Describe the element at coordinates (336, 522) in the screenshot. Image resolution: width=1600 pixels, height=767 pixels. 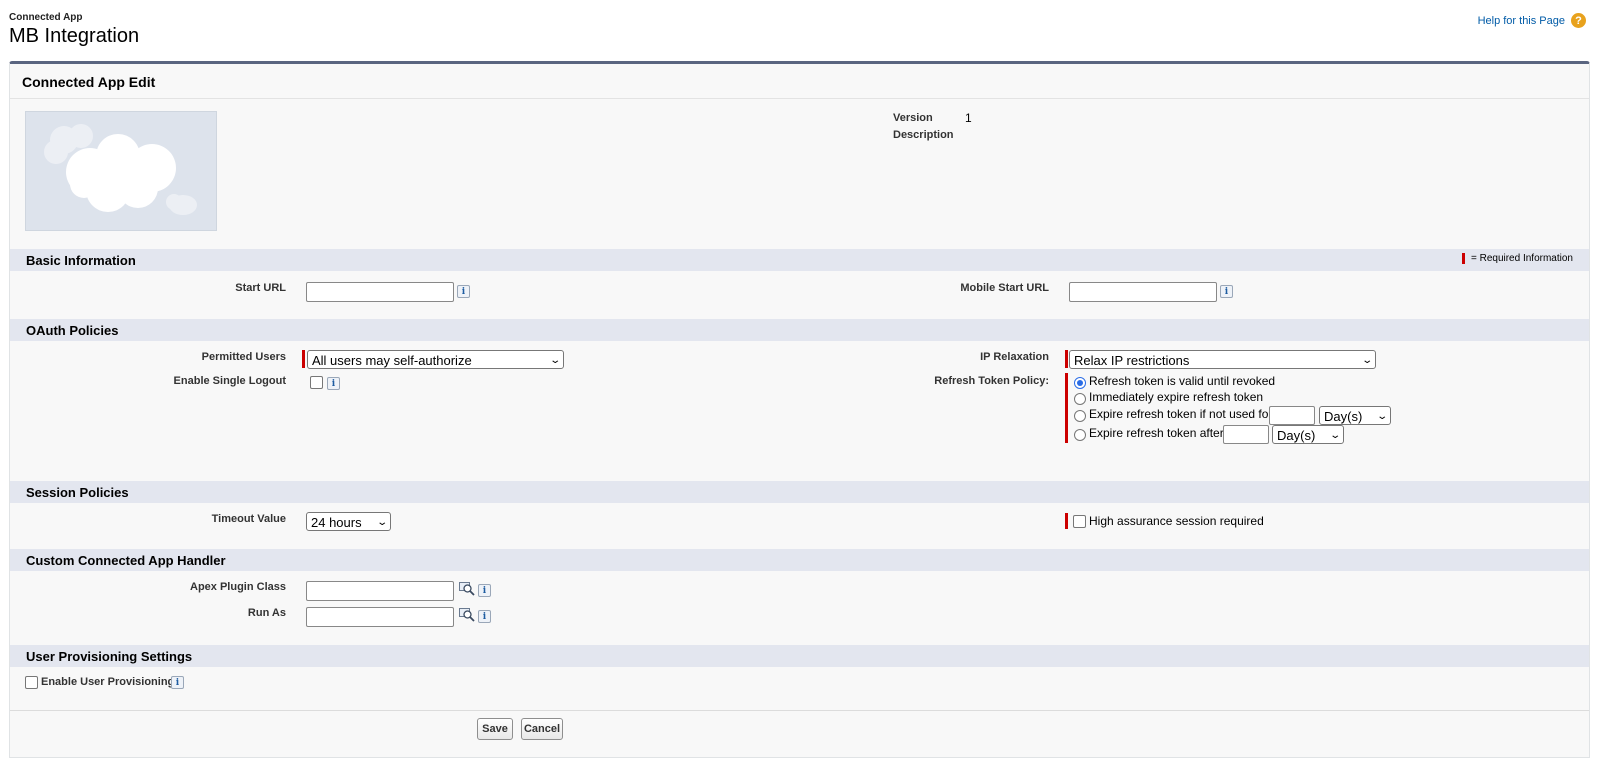
I see `timeout-value: 24 hours` at that location.